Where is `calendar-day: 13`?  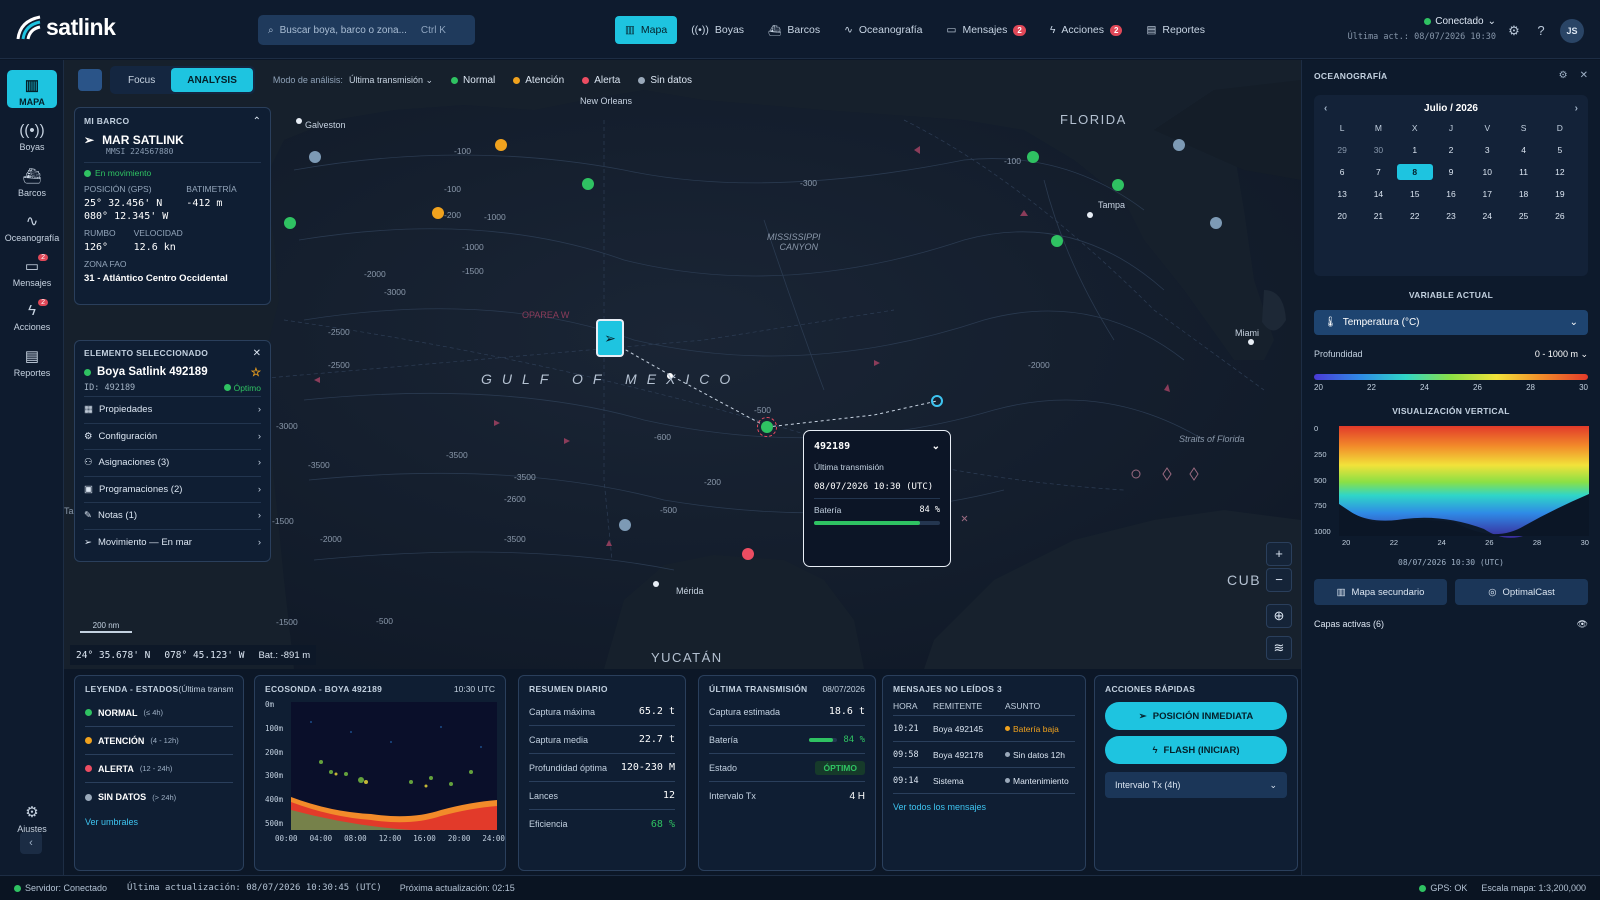
calendar-day: 13 is located at coordinates (1342, 194).